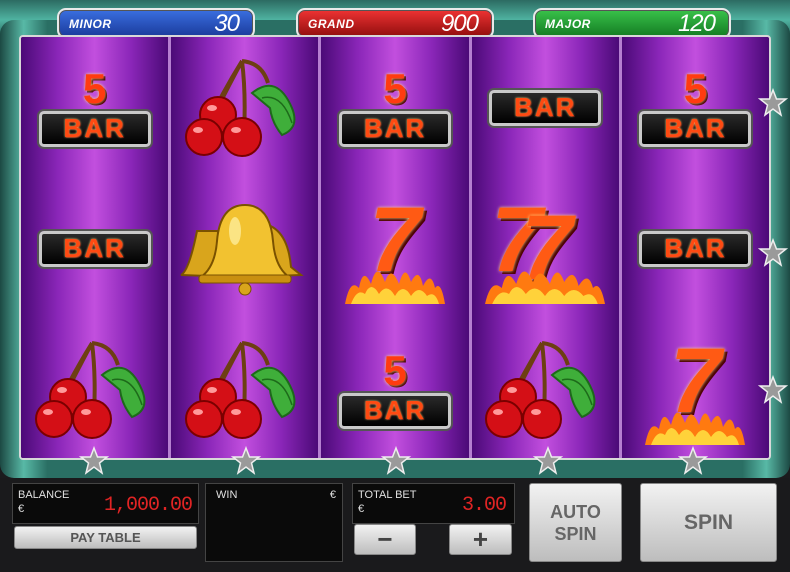 Image resolution: width=790 pixels, height=572 pixels. I want to click on win-label: WIN, so click(227, 495).